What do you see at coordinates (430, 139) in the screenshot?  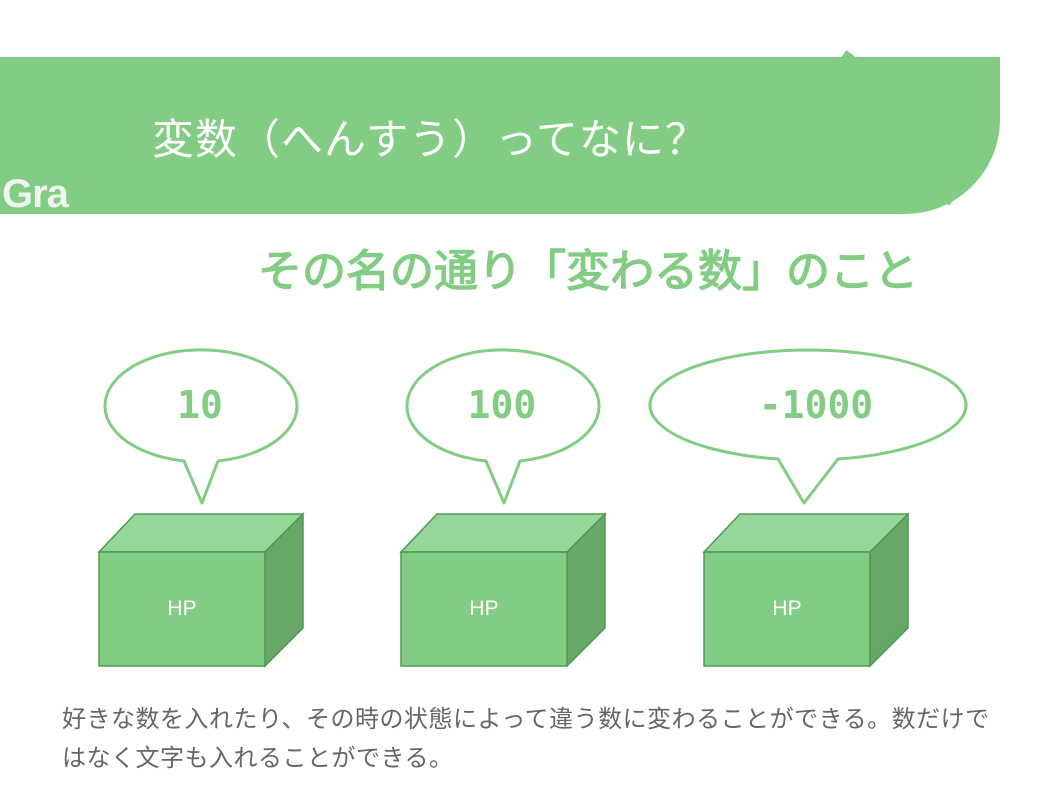 I see `page-title: 変数（へんすう）ってなに？` at bounding box center [430, 139].